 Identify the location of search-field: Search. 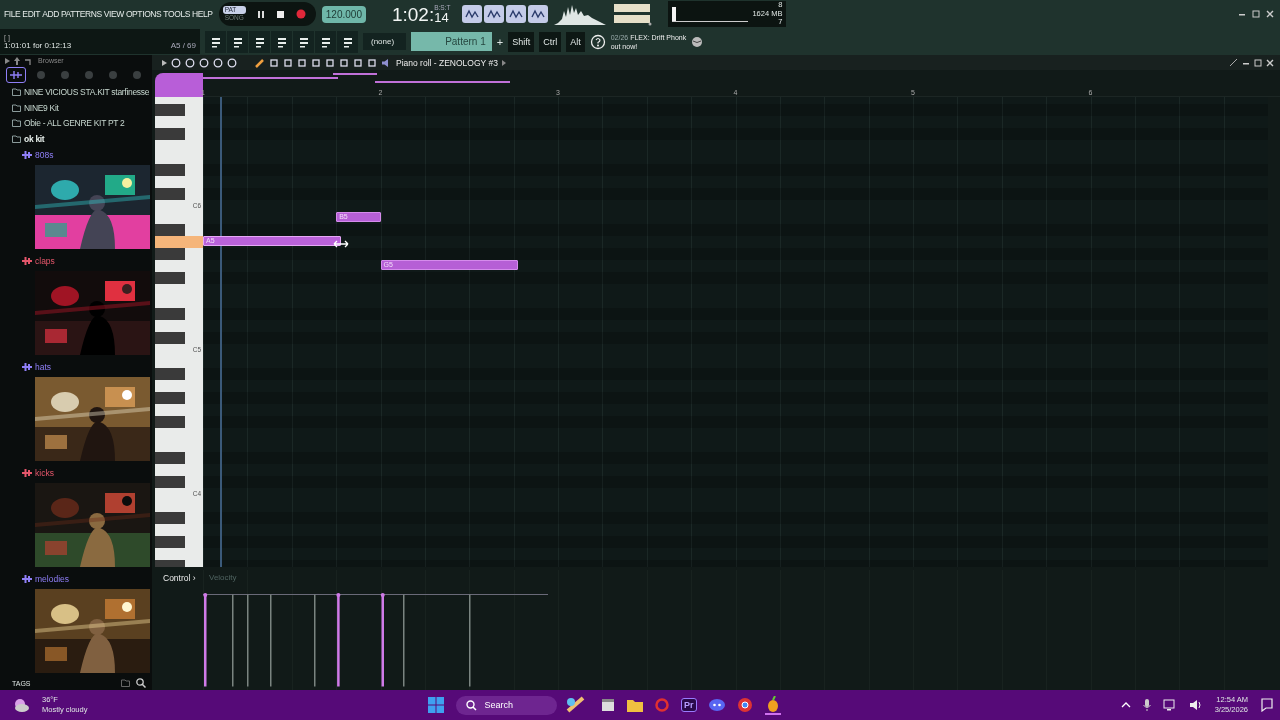
(506, 705).